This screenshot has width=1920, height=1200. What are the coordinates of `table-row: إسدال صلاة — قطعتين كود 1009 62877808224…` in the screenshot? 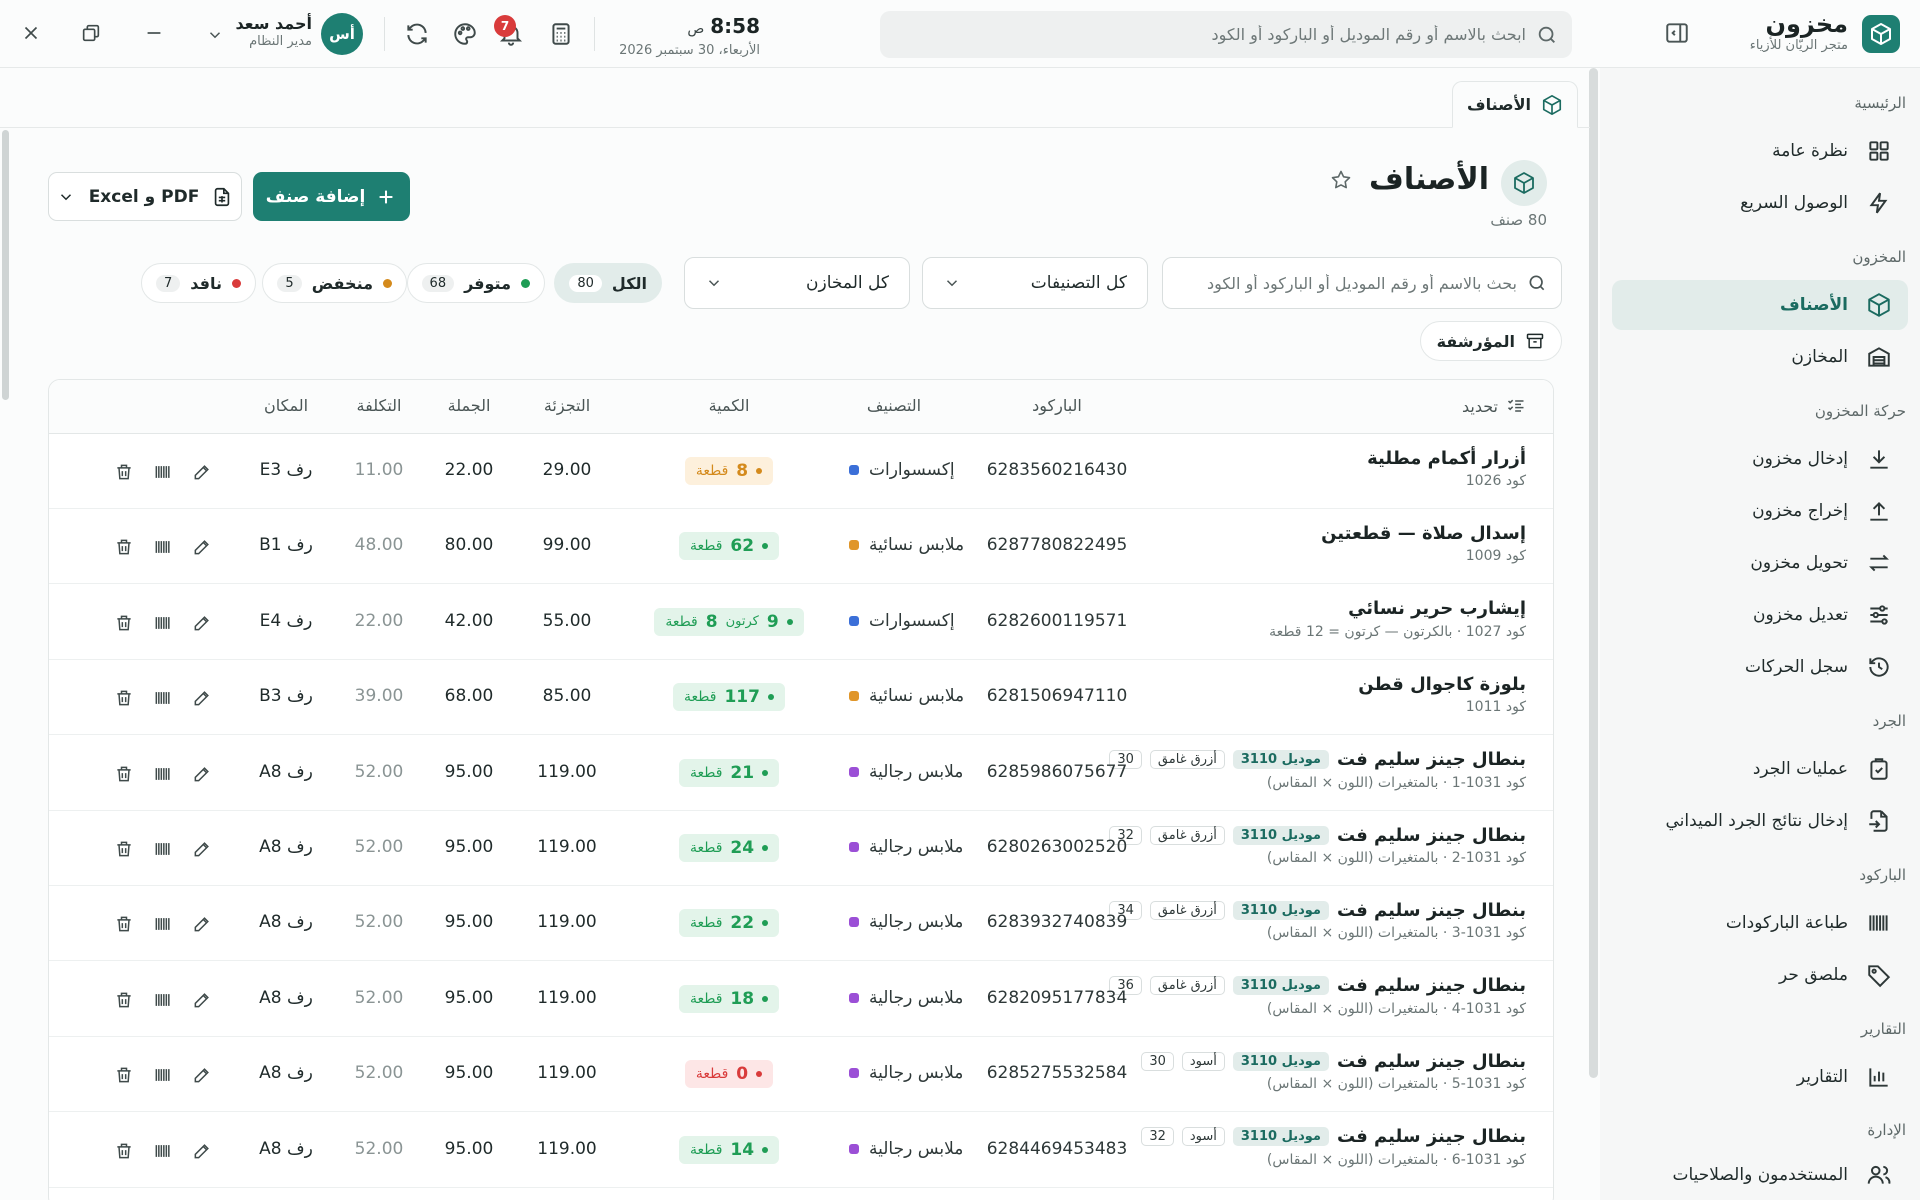 It's located at (801, 547).